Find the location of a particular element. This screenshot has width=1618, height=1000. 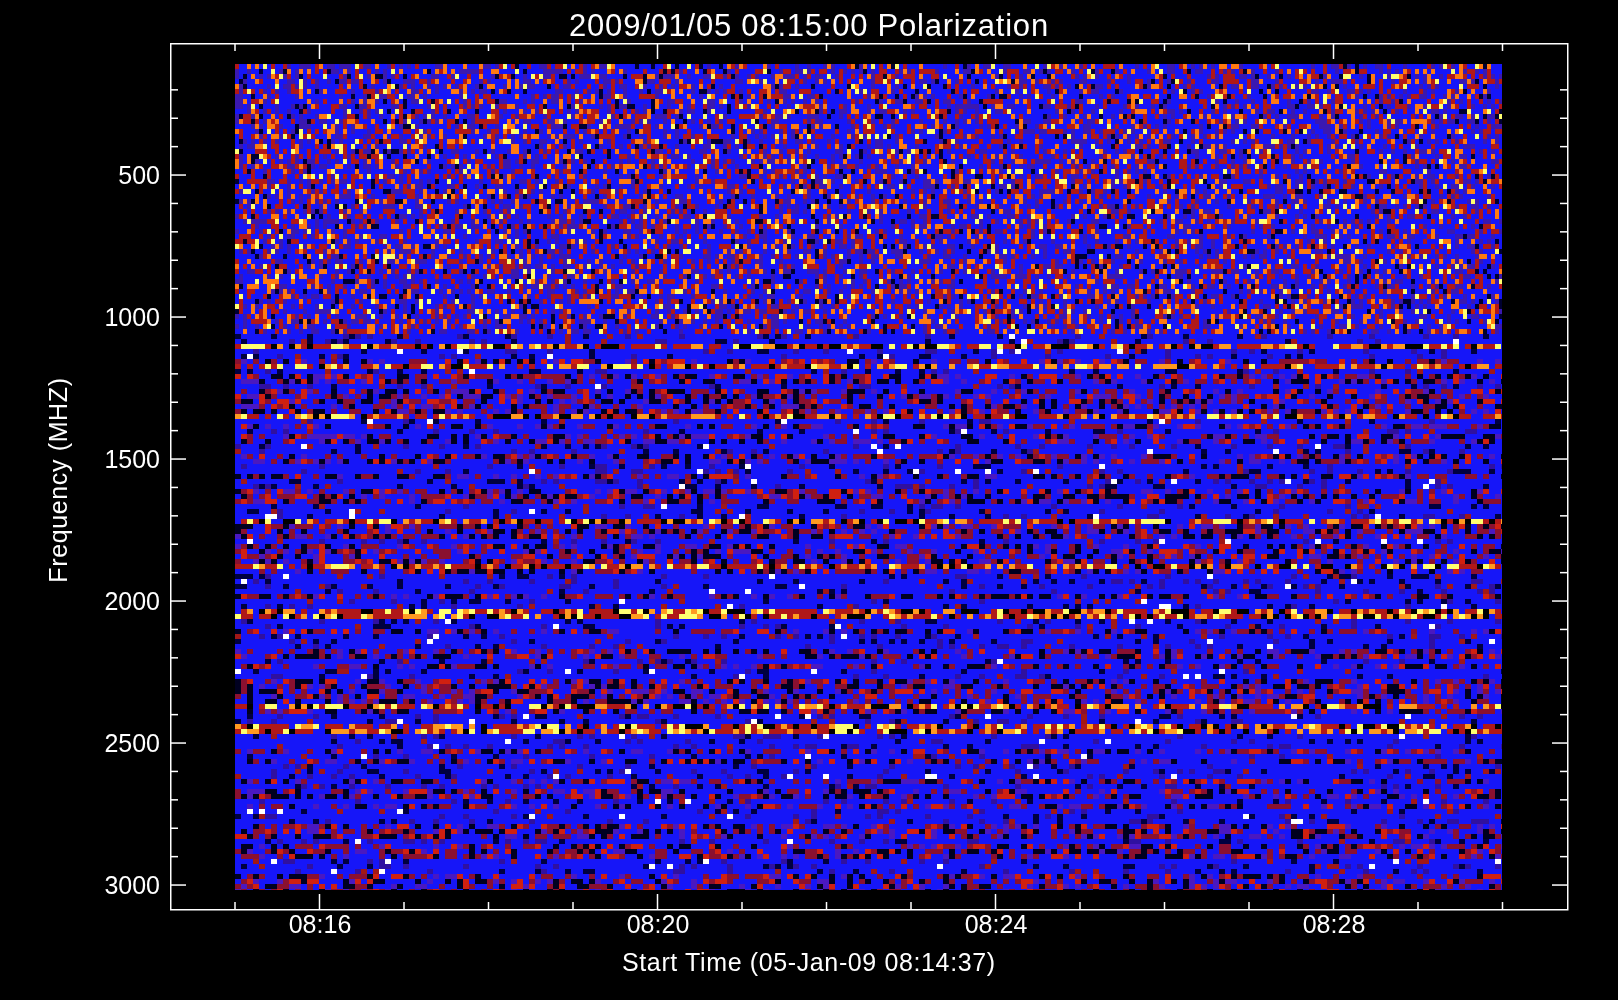

x-axis-label: Start Time (05-Jan-09 08:14:37) is located at coordinates (809, 962).